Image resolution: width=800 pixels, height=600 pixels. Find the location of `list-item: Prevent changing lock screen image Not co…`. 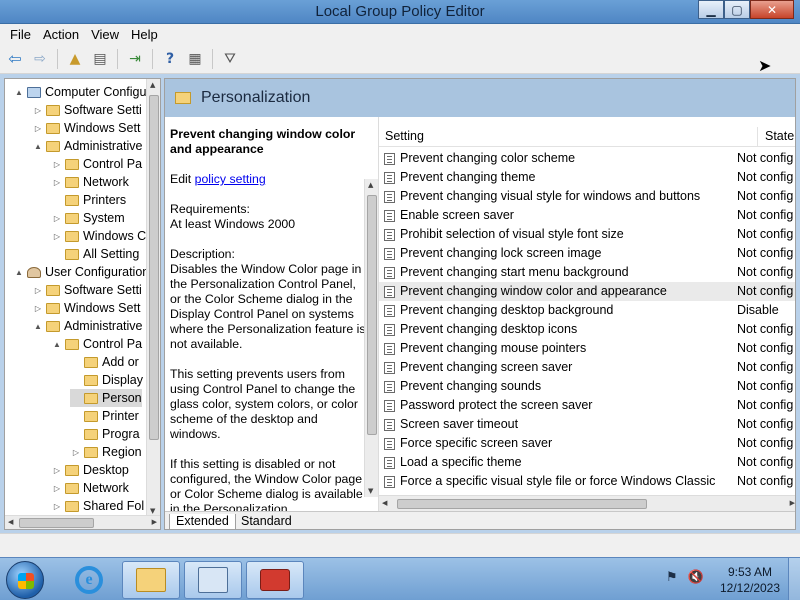

list-item: Prevent changing lock screen image Not co… is located at coordinates (587, 253).